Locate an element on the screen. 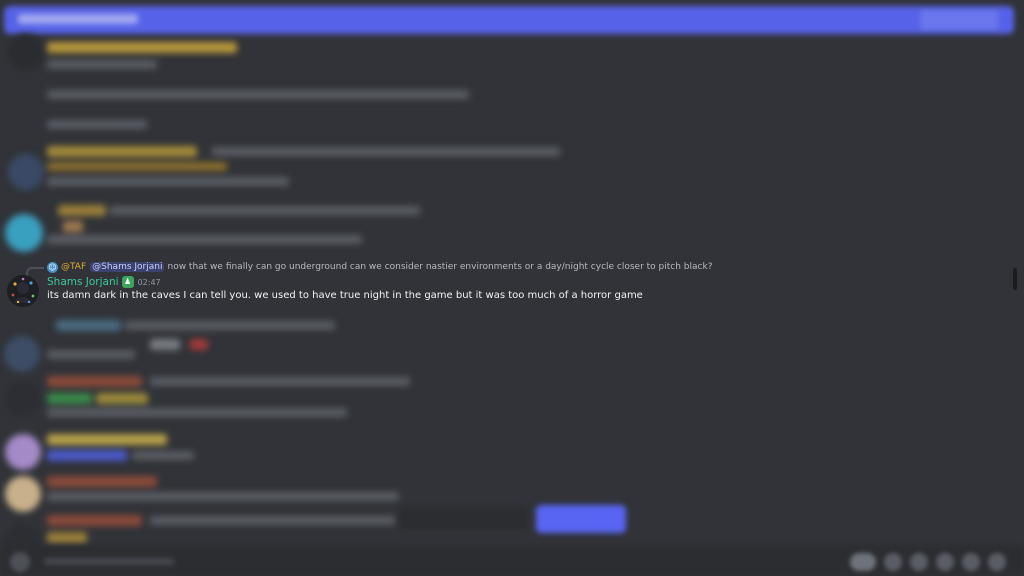 This screenshot has width=1024, height=576. scrollbar is located at coordinates (1015, 279).